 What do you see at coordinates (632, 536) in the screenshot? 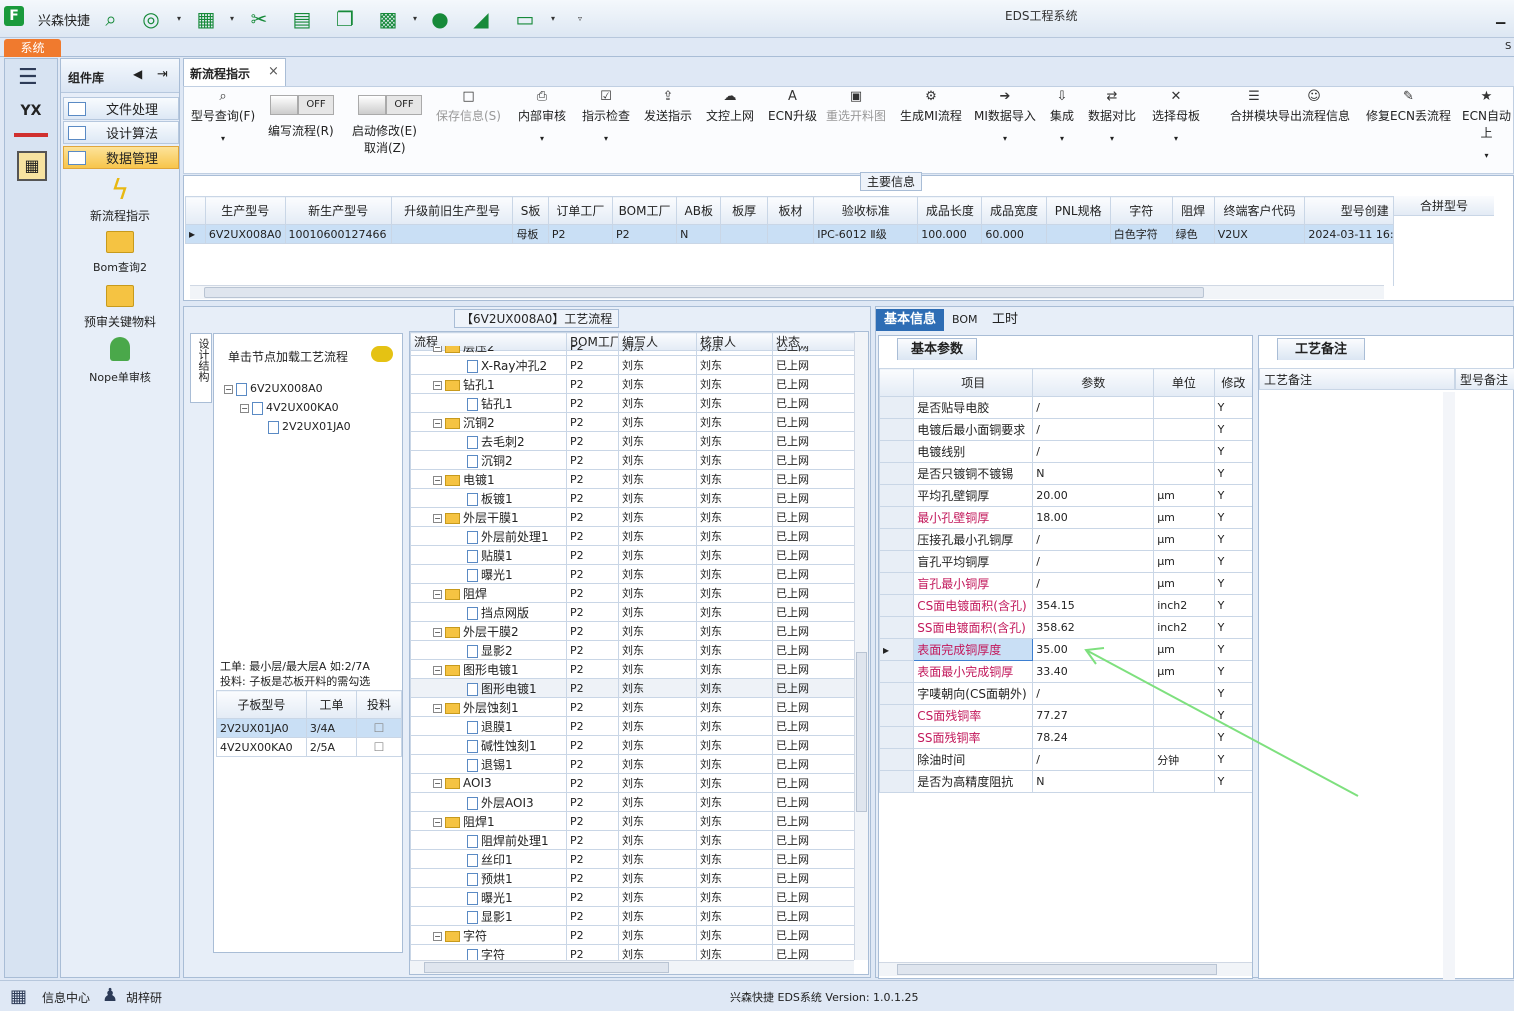
I see `table-row: 外层前处理1 P2 刘东 刘东 已上网` at bounding box center [632, 536].